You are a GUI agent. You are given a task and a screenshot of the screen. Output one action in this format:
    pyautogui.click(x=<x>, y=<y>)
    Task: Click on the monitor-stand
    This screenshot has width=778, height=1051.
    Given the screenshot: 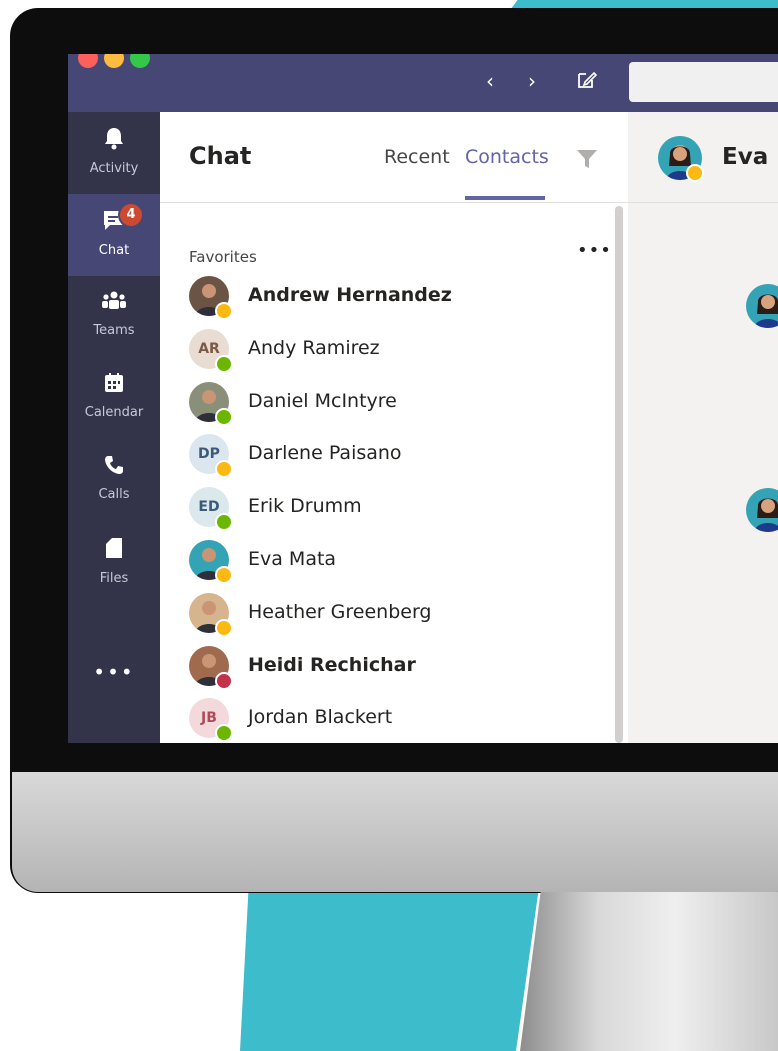 What is the action you would take?
    pyautogui.click(x=649, y=971)
    